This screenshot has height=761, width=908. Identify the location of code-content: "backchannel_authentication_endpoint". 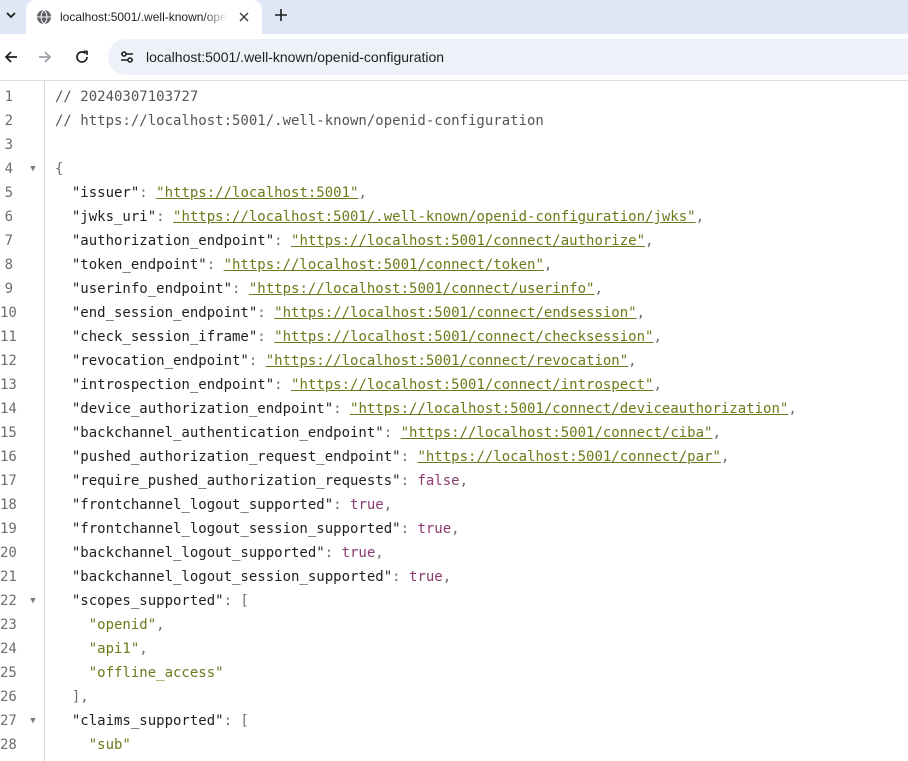
(388, 433).